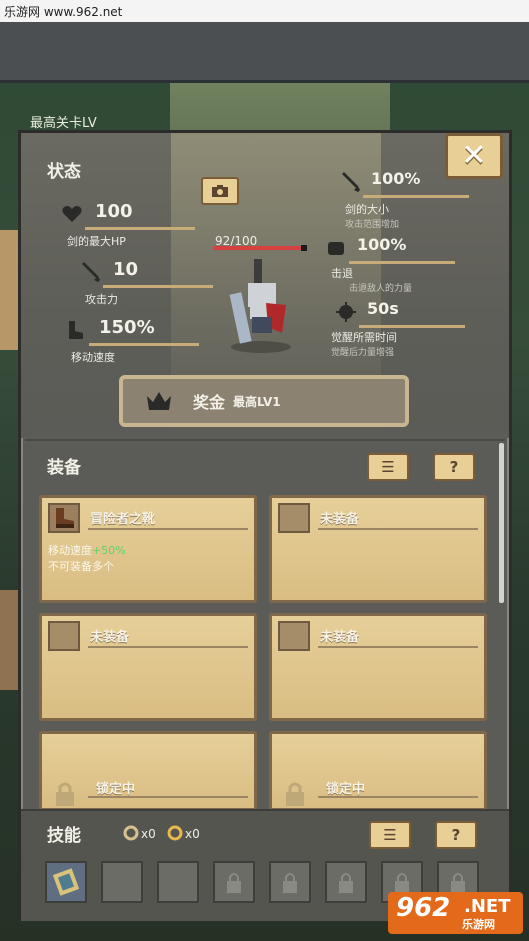 Image resolution: width=529 pixels, height=941 pixels. Describe the element at coordinates (209, 402) in the screenshot. I see `reward-label: 奖金` at that location.